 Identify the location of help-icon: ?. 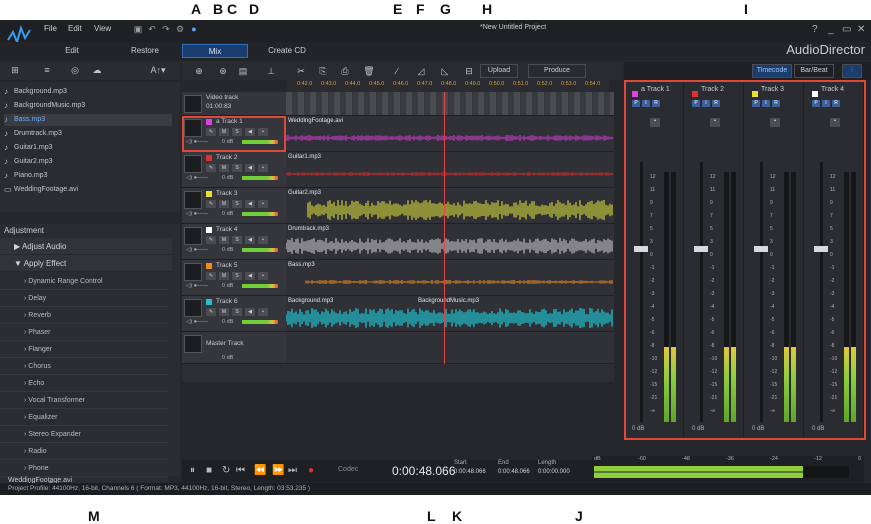
(815, 29).